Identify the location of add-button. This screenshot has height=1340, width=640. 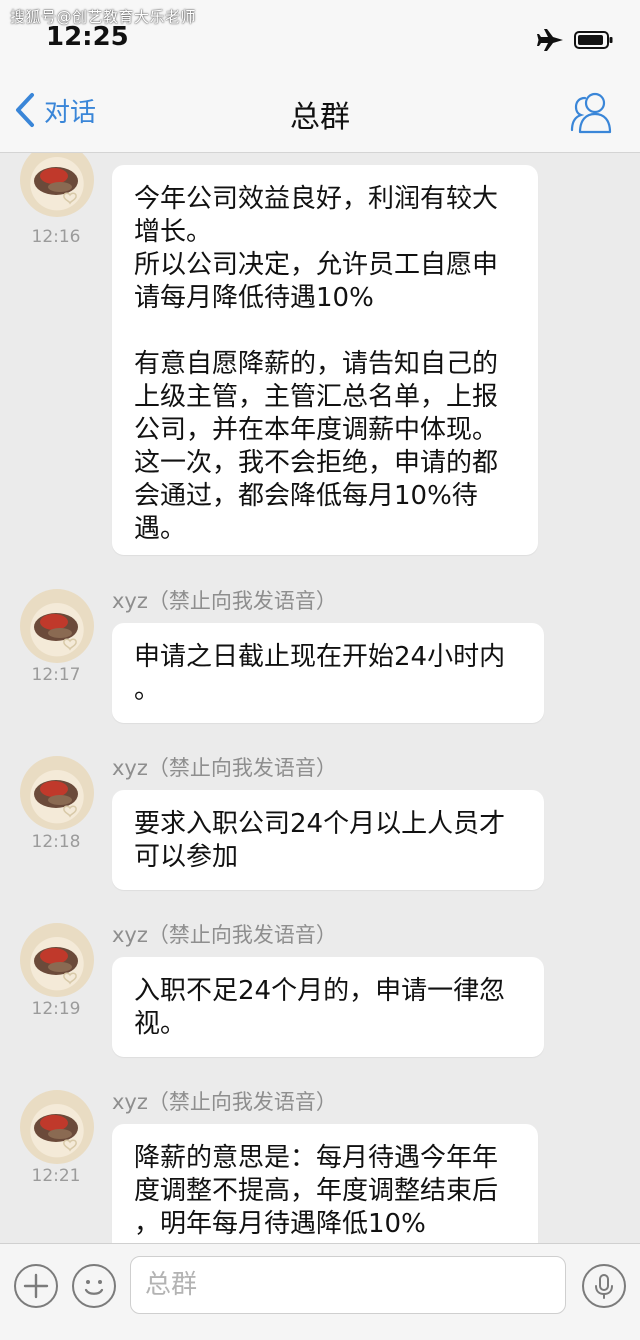
(36, 1286).